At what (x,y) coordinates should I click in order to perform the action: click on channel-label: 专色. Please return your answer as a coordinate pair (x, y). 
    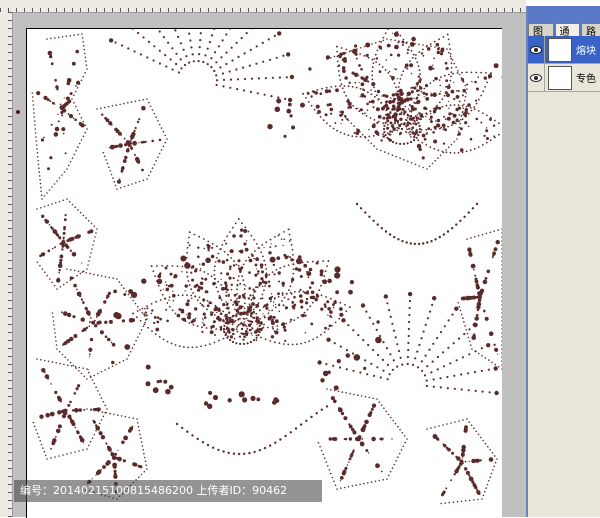
    Looking at the image, I should click on (586, 77).